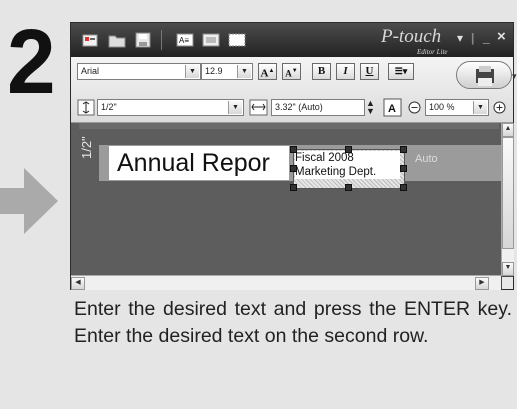 The height and width of the screenshot is (409, 517). I want to click on title-bar: A≡ P-touch Editor Lite ▾ | _ ×, so click(292, 40).